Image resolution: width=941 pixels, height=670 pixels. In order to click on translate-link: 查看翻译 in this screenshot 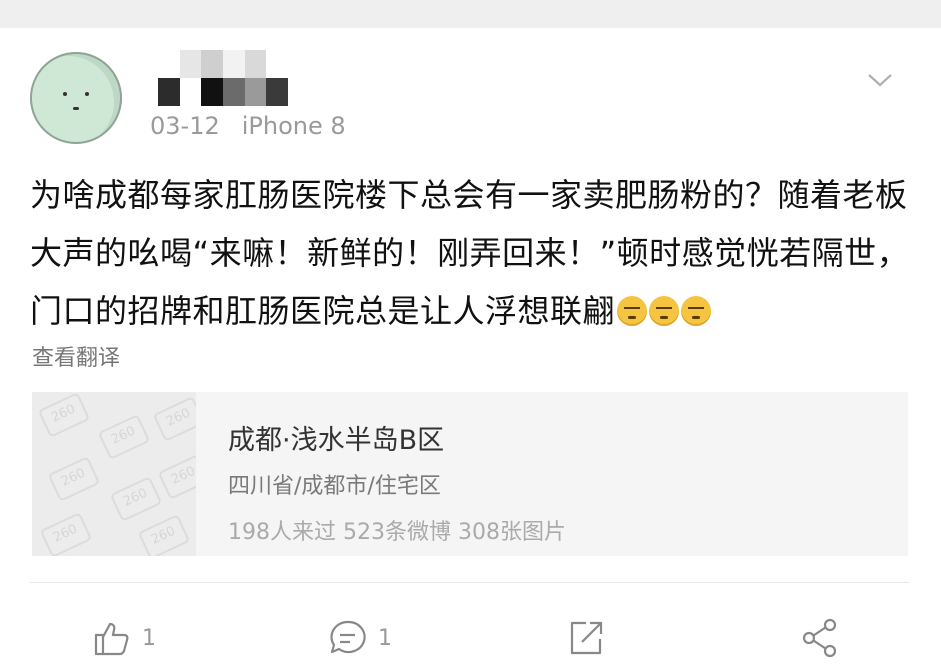, I will do `click(76, 356)`.